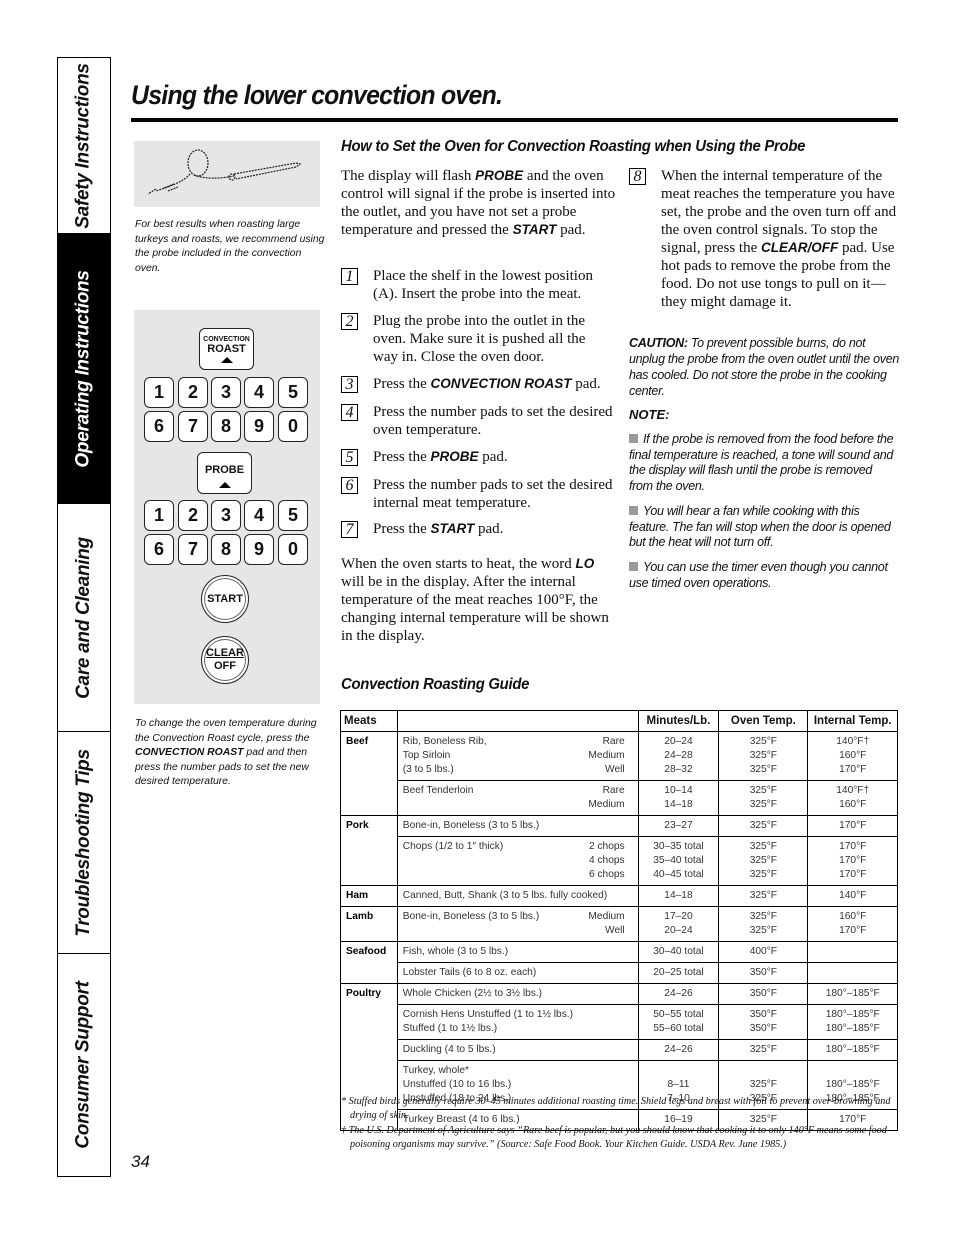 This screenshot has width=954, height=1235. Describe the element at coordinates (678, 930) in the screenshot. I see `cell-line: 20–24` at that location.